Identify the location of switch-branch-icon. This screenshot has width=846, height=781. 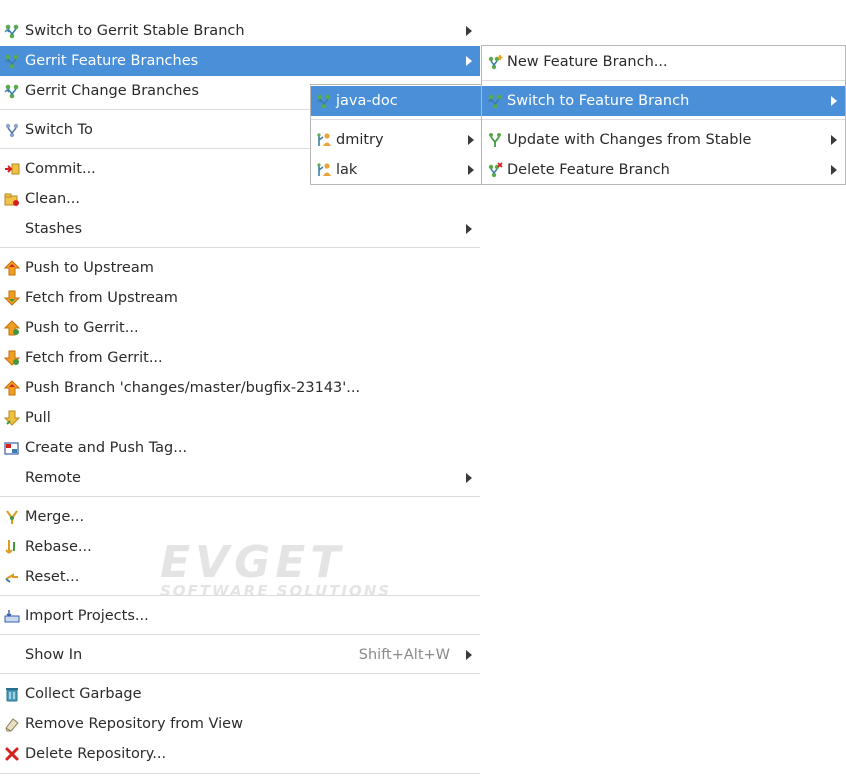
(12, 130).